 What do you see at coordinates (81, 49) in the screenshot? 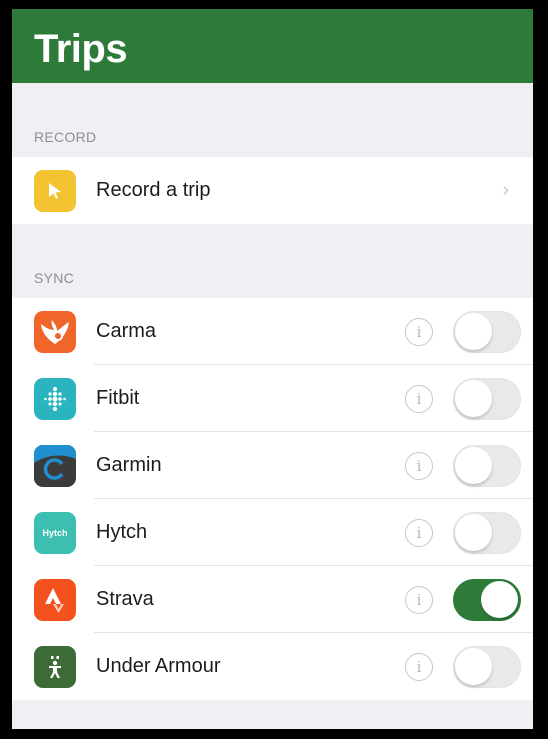
I see `page-title: Trips` at bounding box center [81, 49].